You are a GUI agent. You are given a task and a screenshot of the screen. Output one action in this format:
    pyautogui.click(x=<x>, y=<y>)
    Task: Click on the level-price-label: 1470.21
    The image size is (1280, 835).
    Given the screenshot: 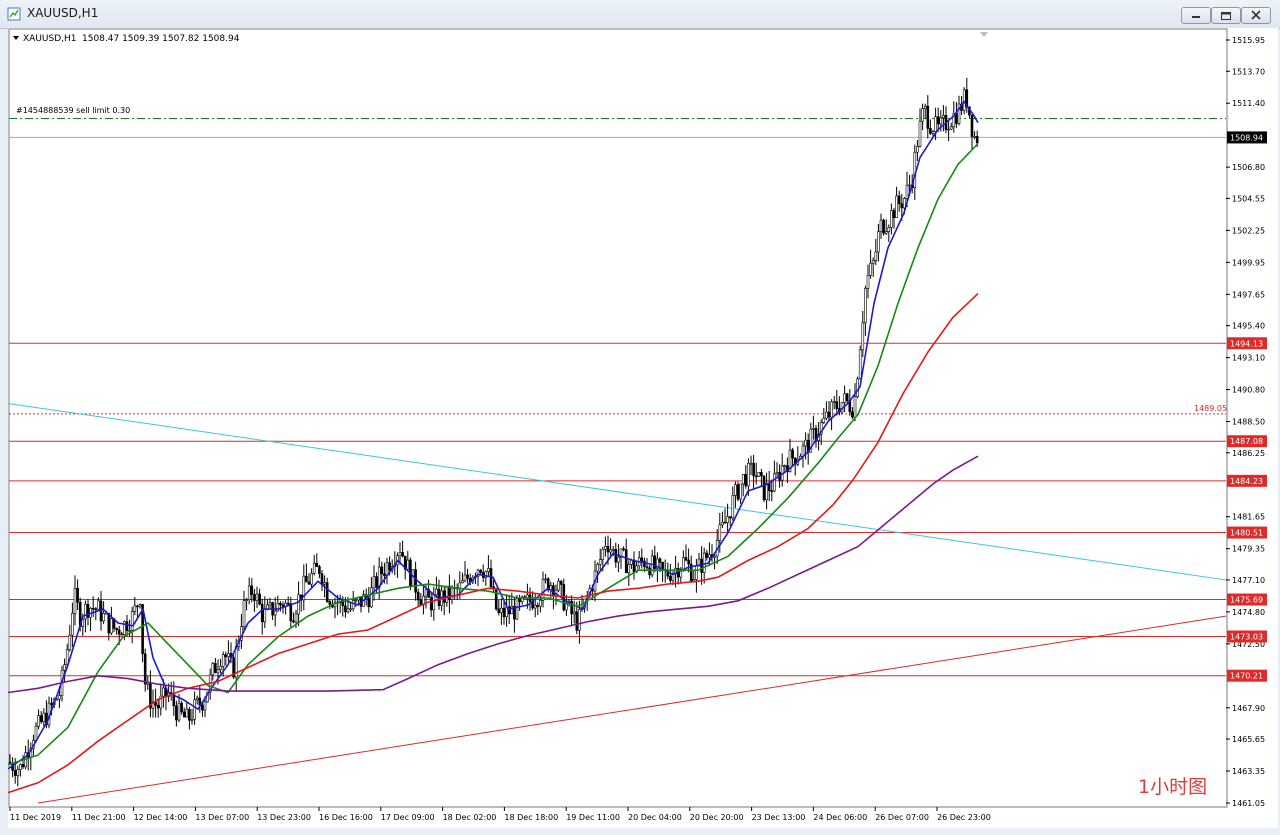 What is the action you would take?
    pyautogui.click(x=1246, y=676)
    